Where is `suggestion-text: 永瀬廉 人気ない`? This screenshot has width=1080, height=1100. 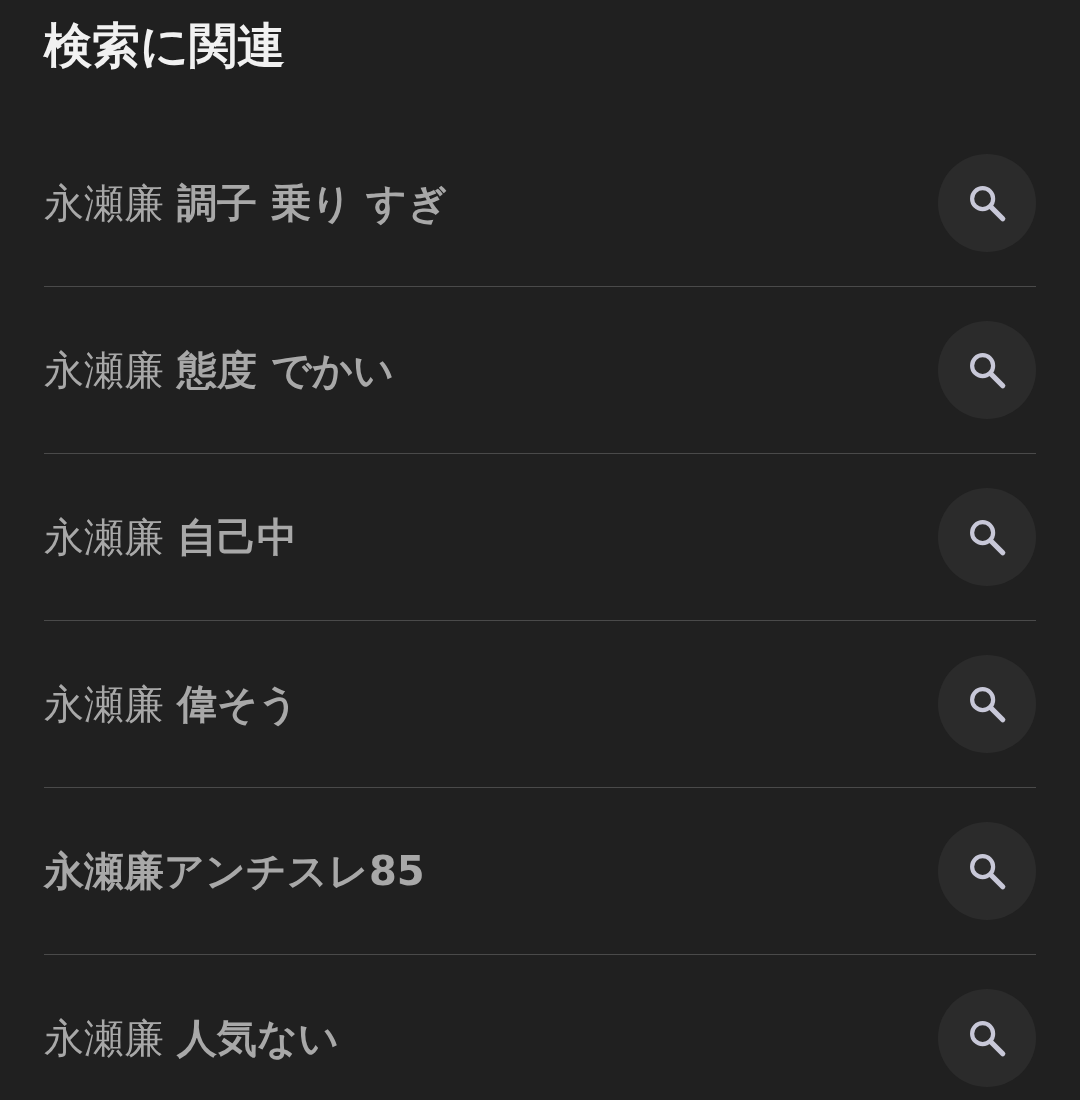 suggestion-text: 永瀬廉 人気ない is located at coordinates (191, 1038).